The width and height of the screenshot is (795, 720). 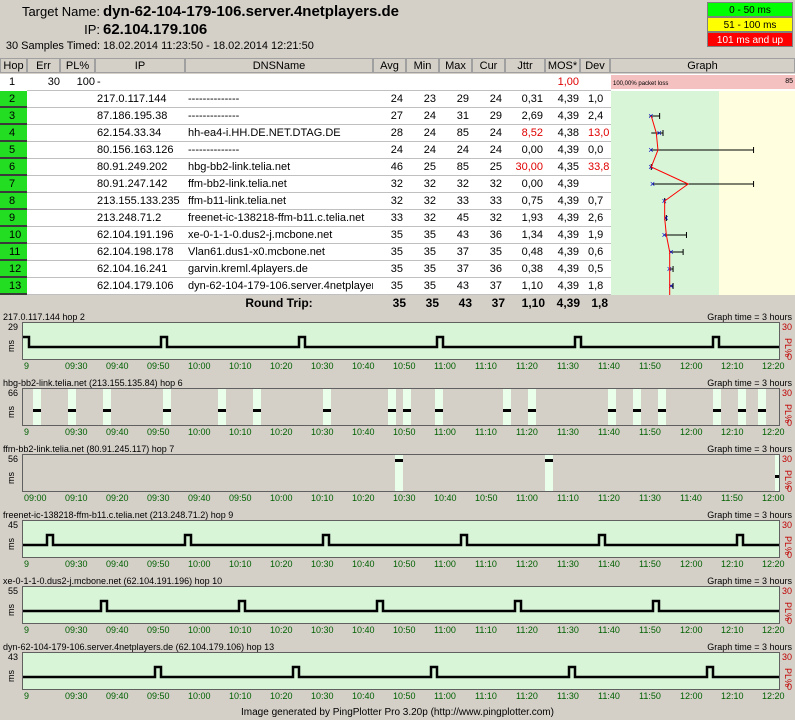 What do you see at coordinates (750, 24) in the screenshot?
I see `legend-yellow: 51 - 100 ms` at bounding box center [750, 24].